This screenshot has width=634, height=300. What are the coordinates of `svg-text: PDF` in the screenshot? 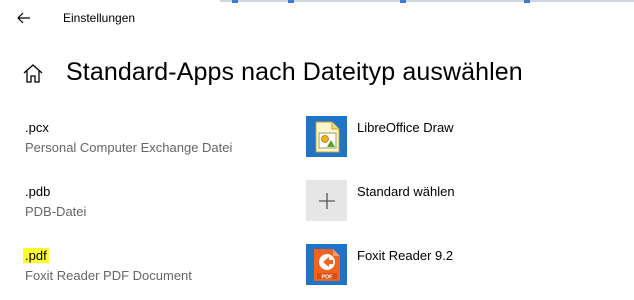 It's located at (327, 277).